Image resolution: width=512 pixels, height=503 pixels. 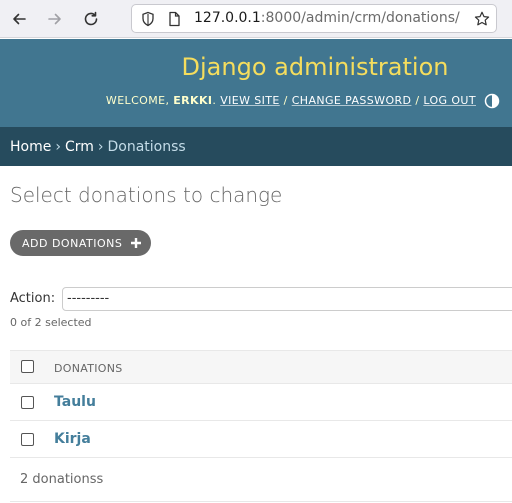 I want to click on arrow-left-icon, so click(x=19, y=19).